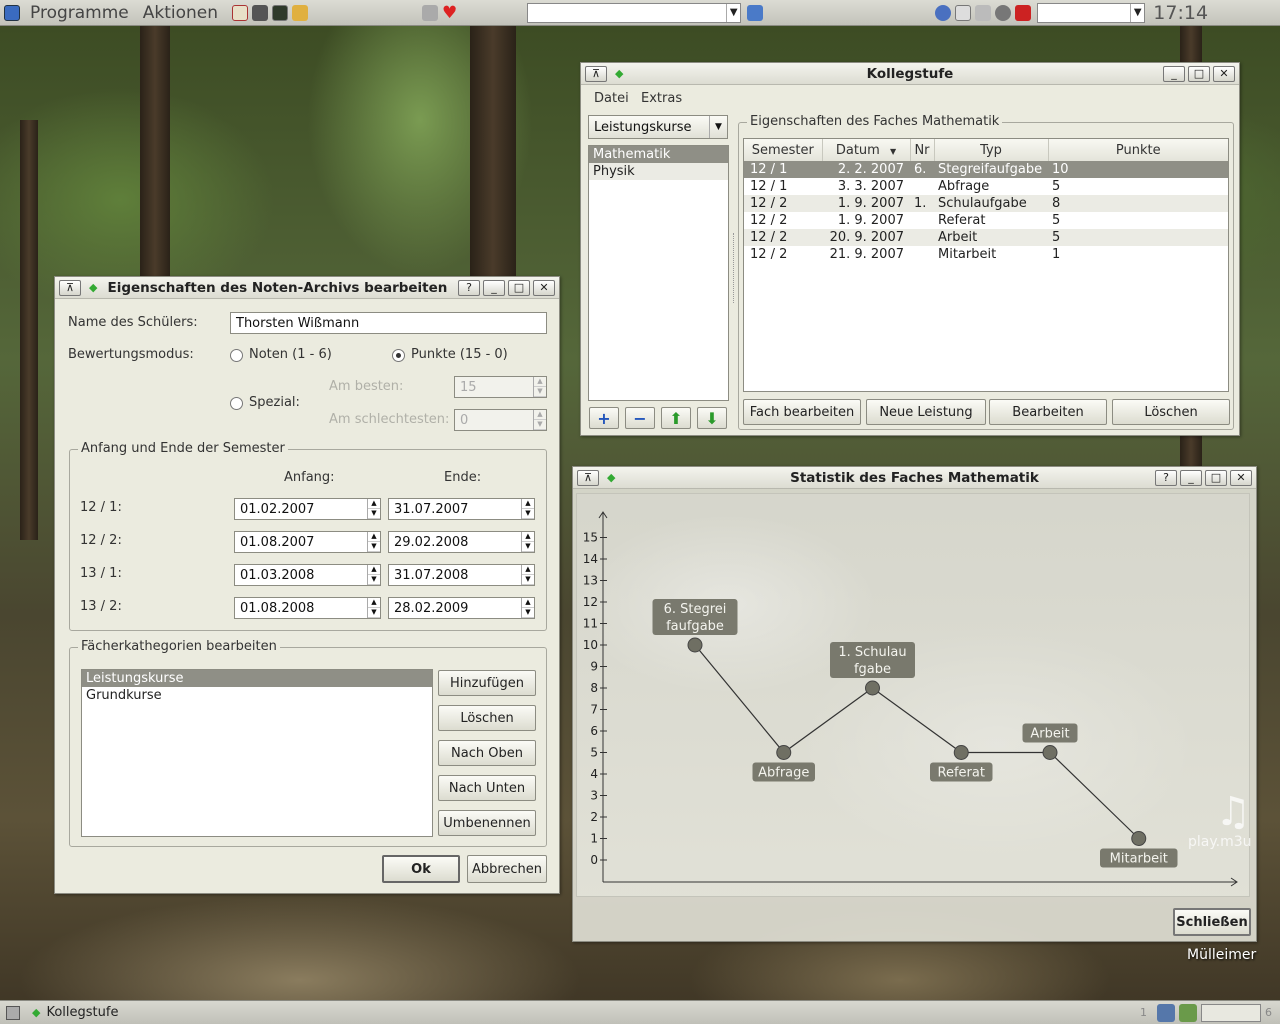  What do you see at coordinates (487, 788) in the screenshot?
I see `move-category-down-button: Nach Unten` at bounding box center [487, 788].